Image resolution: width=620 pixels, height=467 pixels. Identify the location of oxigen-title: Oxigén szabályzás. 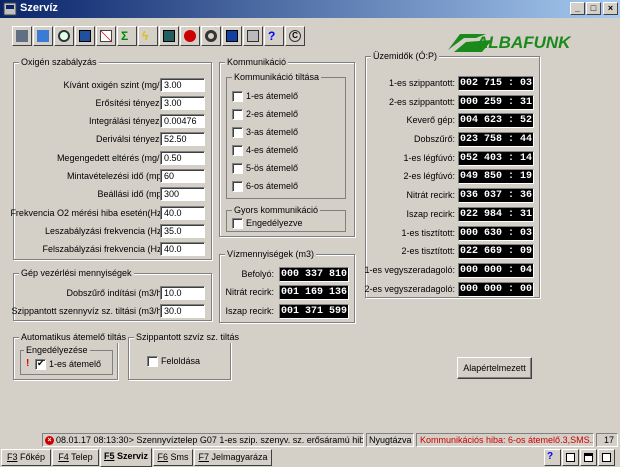
(59, 62).